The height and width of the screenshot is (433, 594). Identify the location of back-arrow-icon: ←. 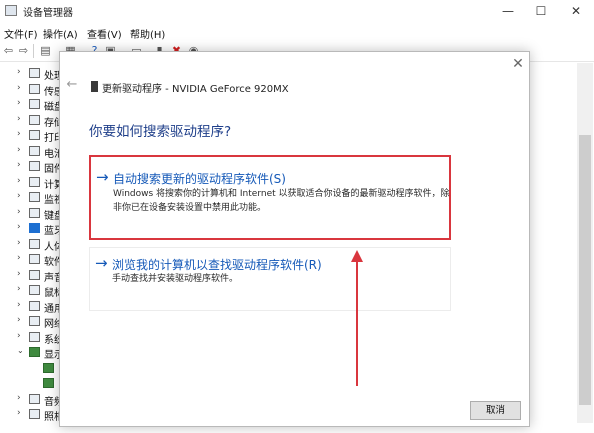
(72, 85).